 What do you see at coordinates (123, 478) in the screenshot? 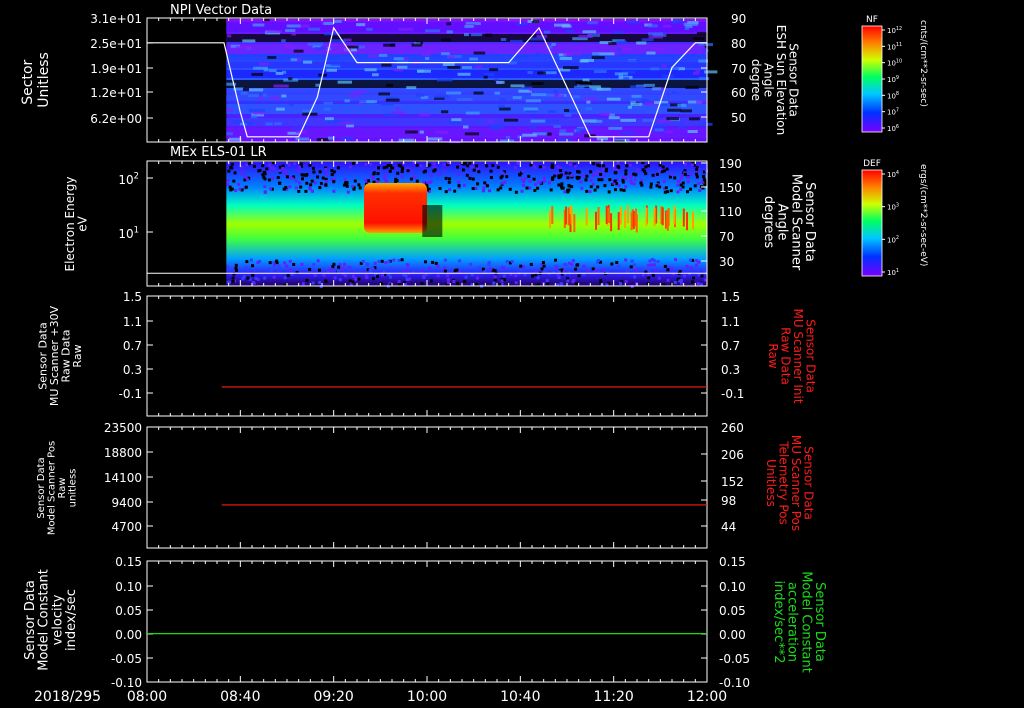
I see `p4-left-tick: 14100` at bounding box center [123, 478].